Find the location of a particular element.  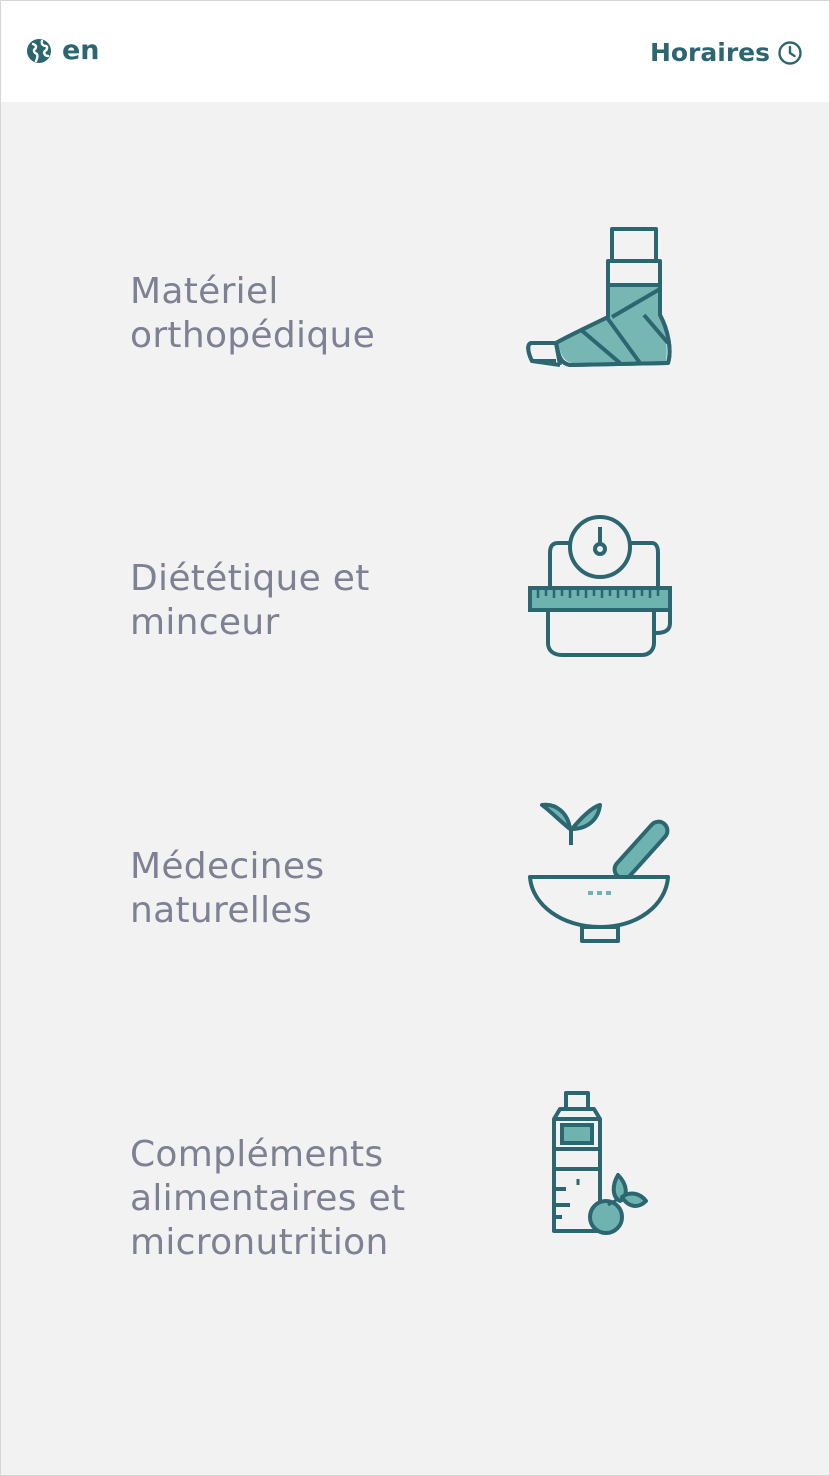

language-label: en is located at coordinates (81, 50).